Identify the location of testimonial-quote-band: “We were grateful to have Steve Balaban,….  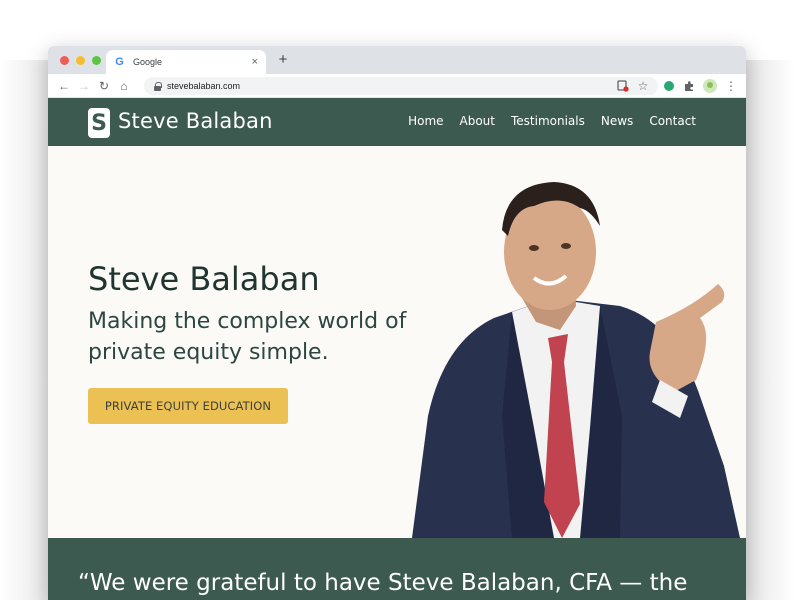
(397, 569).